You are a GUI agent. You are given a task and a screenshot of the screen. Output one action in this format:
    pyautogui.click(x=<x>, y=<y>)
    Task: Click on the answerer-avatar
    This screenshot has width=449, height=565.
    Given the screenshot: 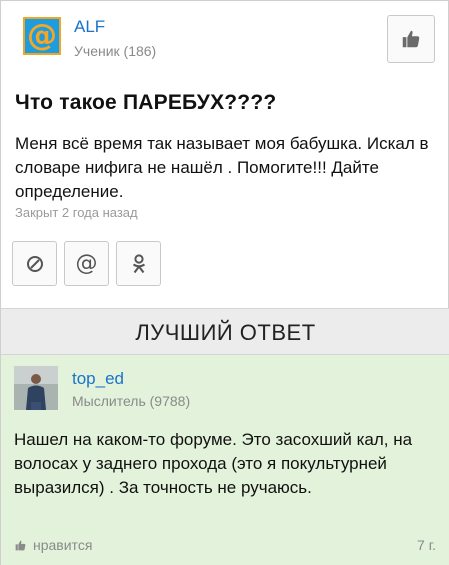 What is the action you would take?
    pyautogui.click(x=36, y=388)
    